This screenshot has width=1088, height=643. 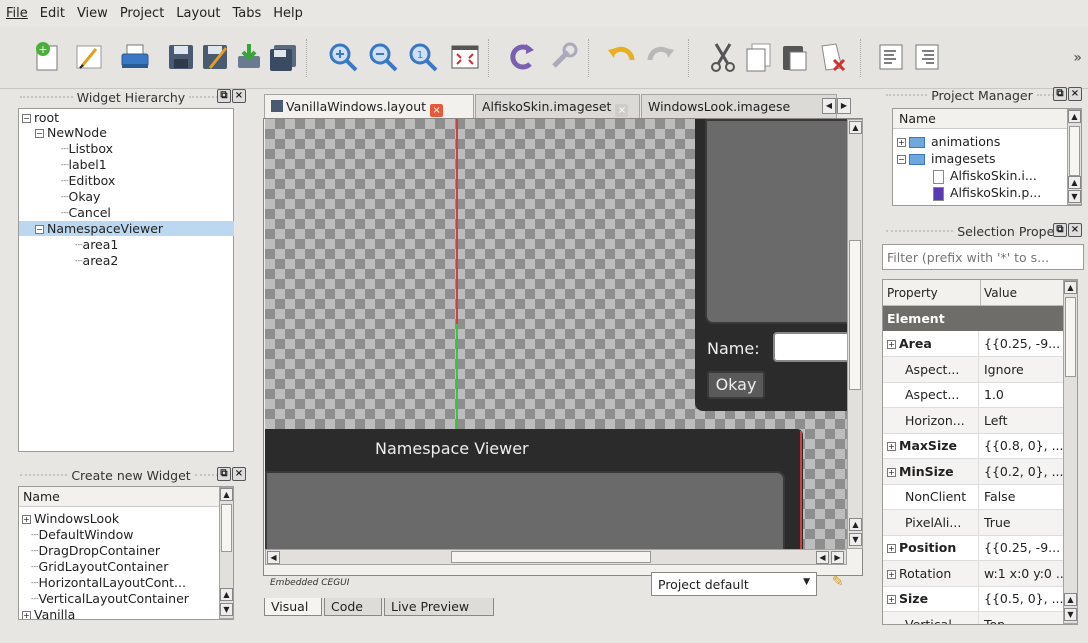 I want to click on project-item-imagesets: − imagesets, so click(x=946, y=158).